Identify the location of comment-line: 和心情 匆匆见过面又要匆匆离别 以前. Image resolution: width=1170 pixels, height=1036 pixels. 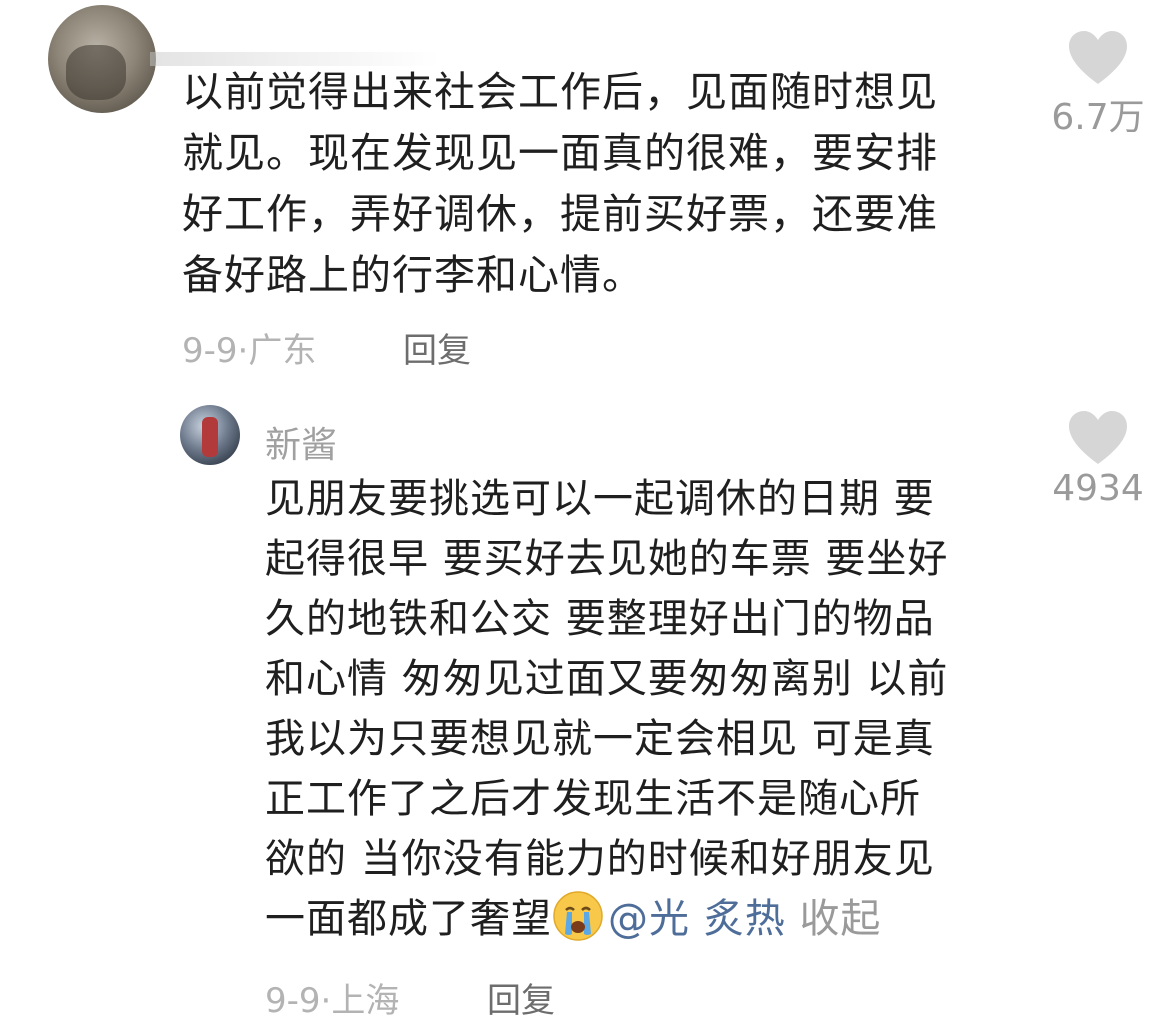
(607, 679).